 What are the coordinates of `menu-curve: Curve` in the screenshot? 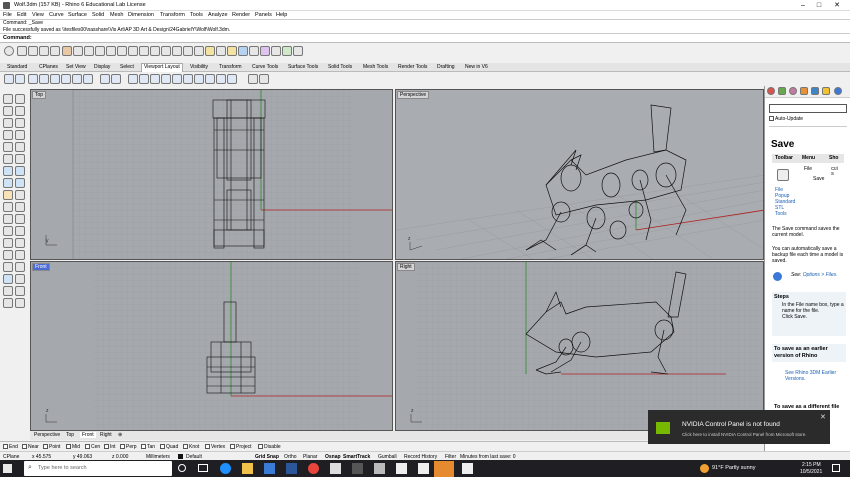 It's located at (56, 15).